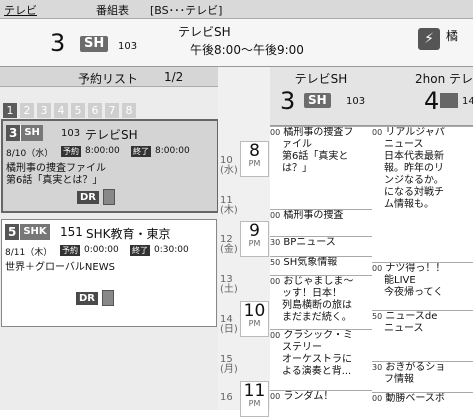 This screenshot has width=473, height=417. Describe the element at coordinates (87, 298) in the screenshot. I see `dr-badge: DR` at that location.